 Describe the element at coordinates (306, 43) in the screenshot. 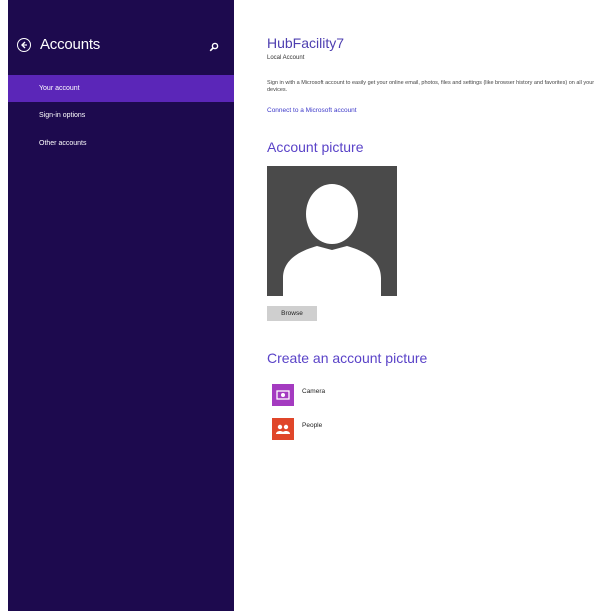

I see `user-name: HubFacility7` at that location.